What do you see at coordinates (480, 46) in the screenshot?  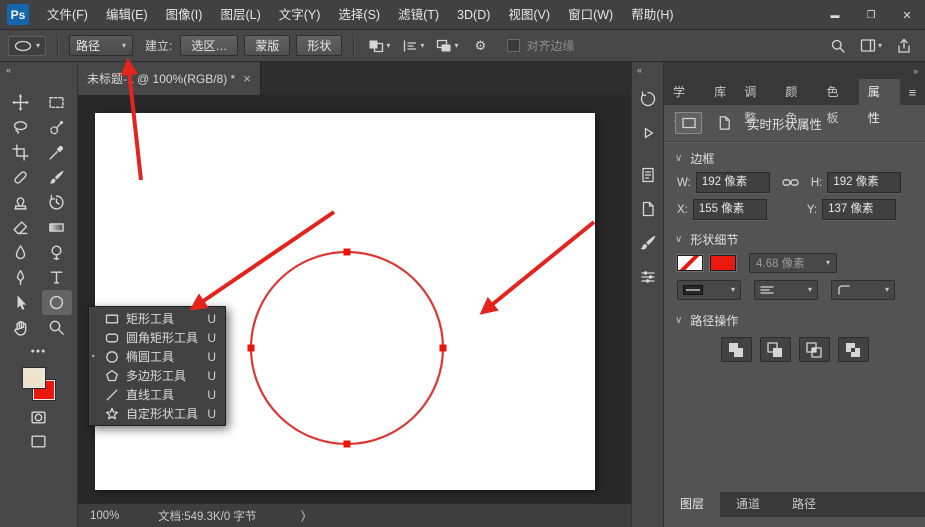 I see `geometry-options-gear: ⚙` at bounding box center [480, 46].